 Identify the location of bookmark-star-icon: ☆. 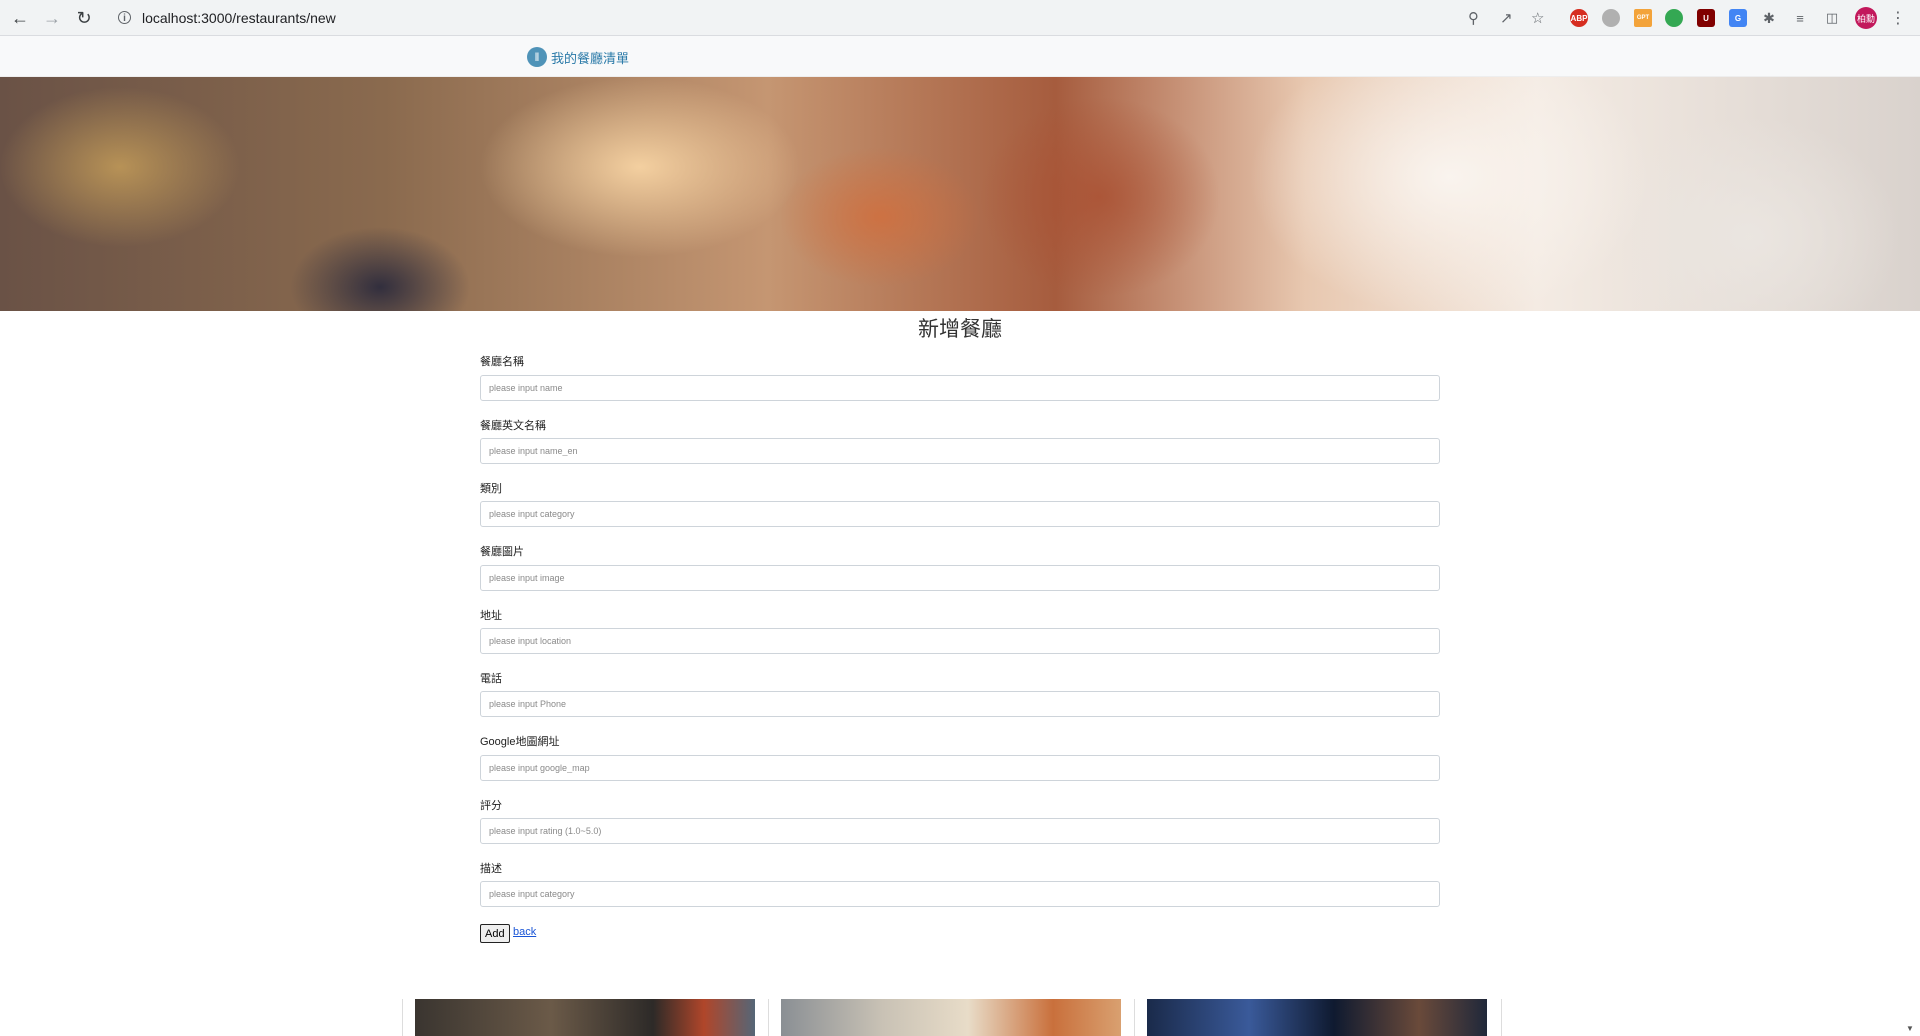
(1537, 18).